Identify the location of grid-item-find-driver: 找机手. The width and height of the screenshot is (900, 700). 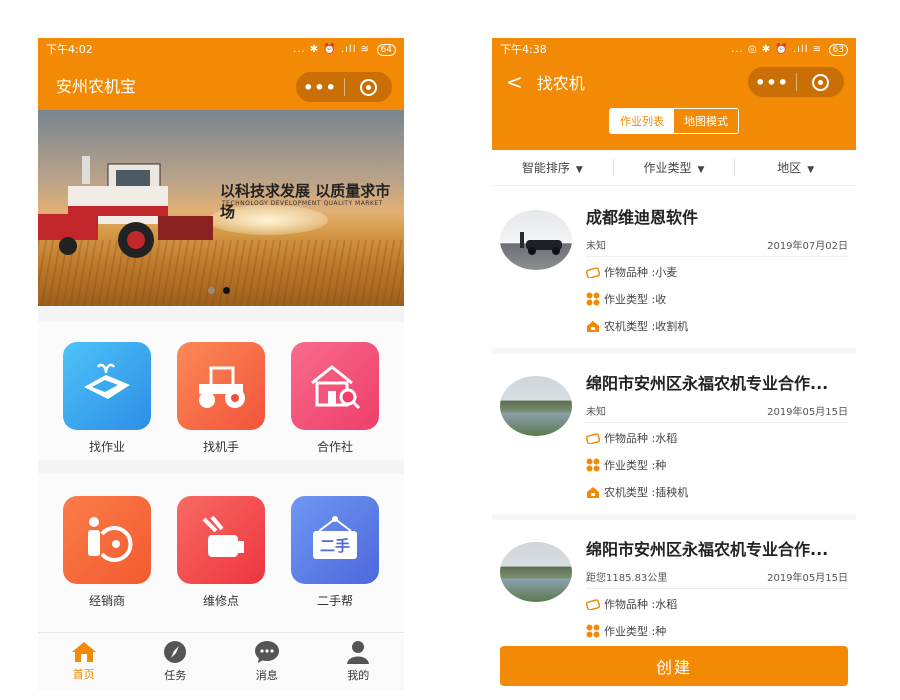
(221, 398).